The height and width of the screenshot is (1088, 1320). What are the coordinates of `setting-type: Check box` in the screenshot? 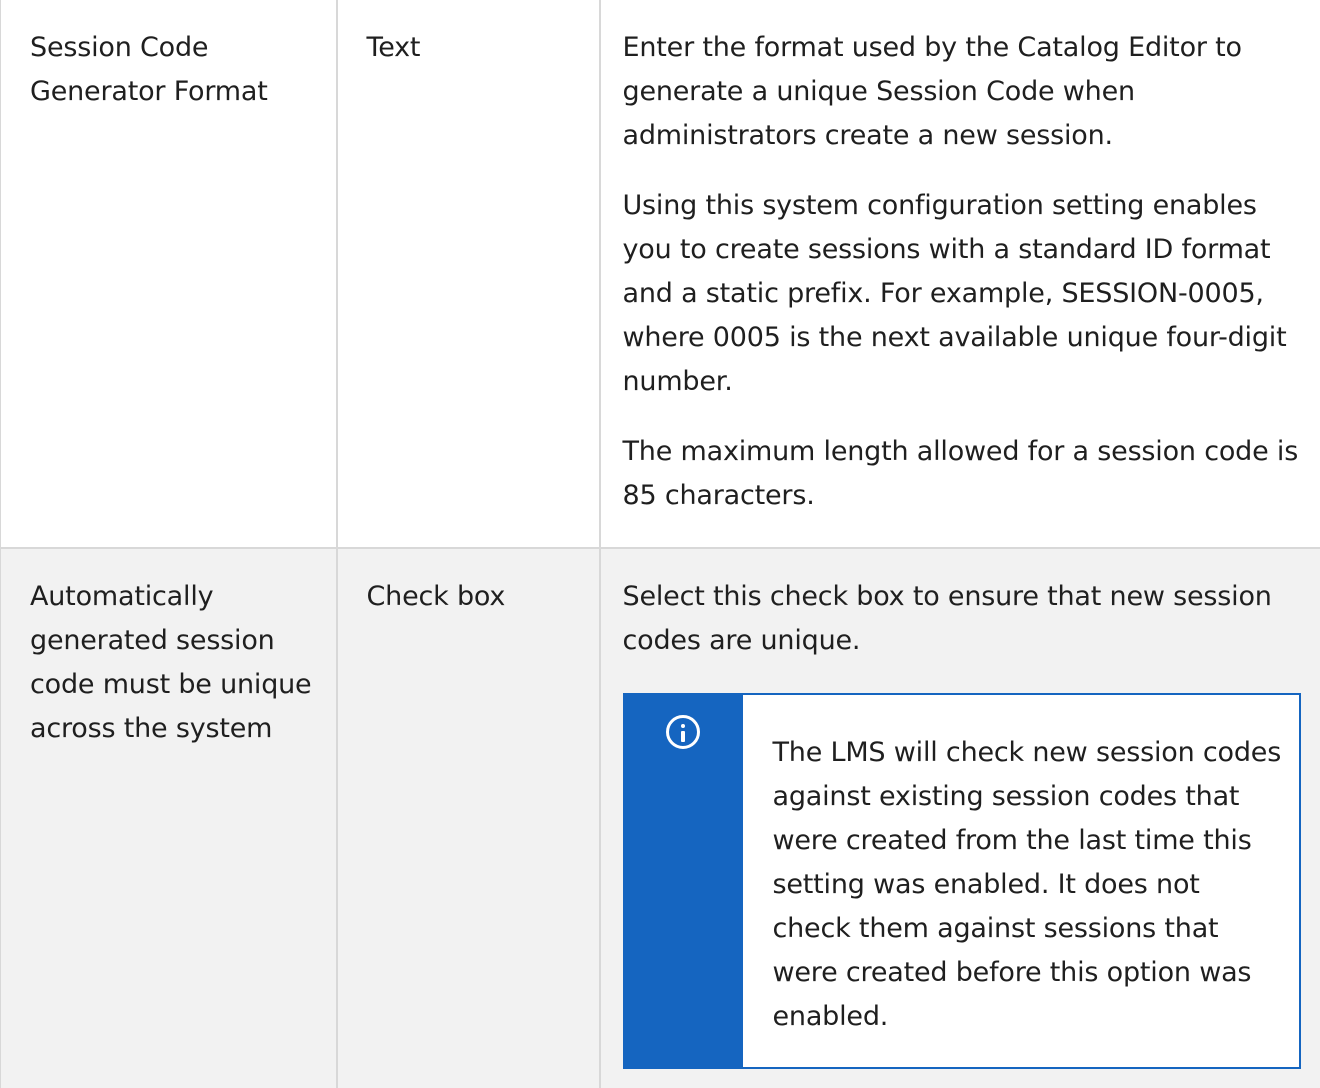 It's located at (436, 596).